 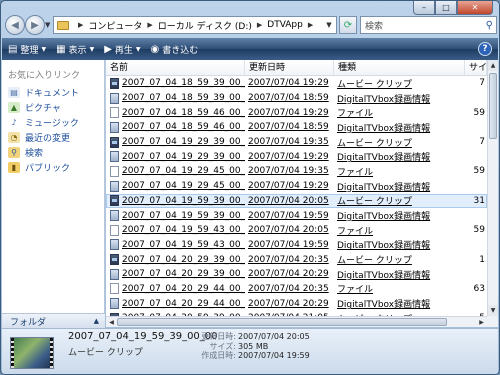 What do you see at coordinates (75, 49) in the screenshot?
I see `views-button: ▦ 表示 ▼` at bounding box center [75, 49].